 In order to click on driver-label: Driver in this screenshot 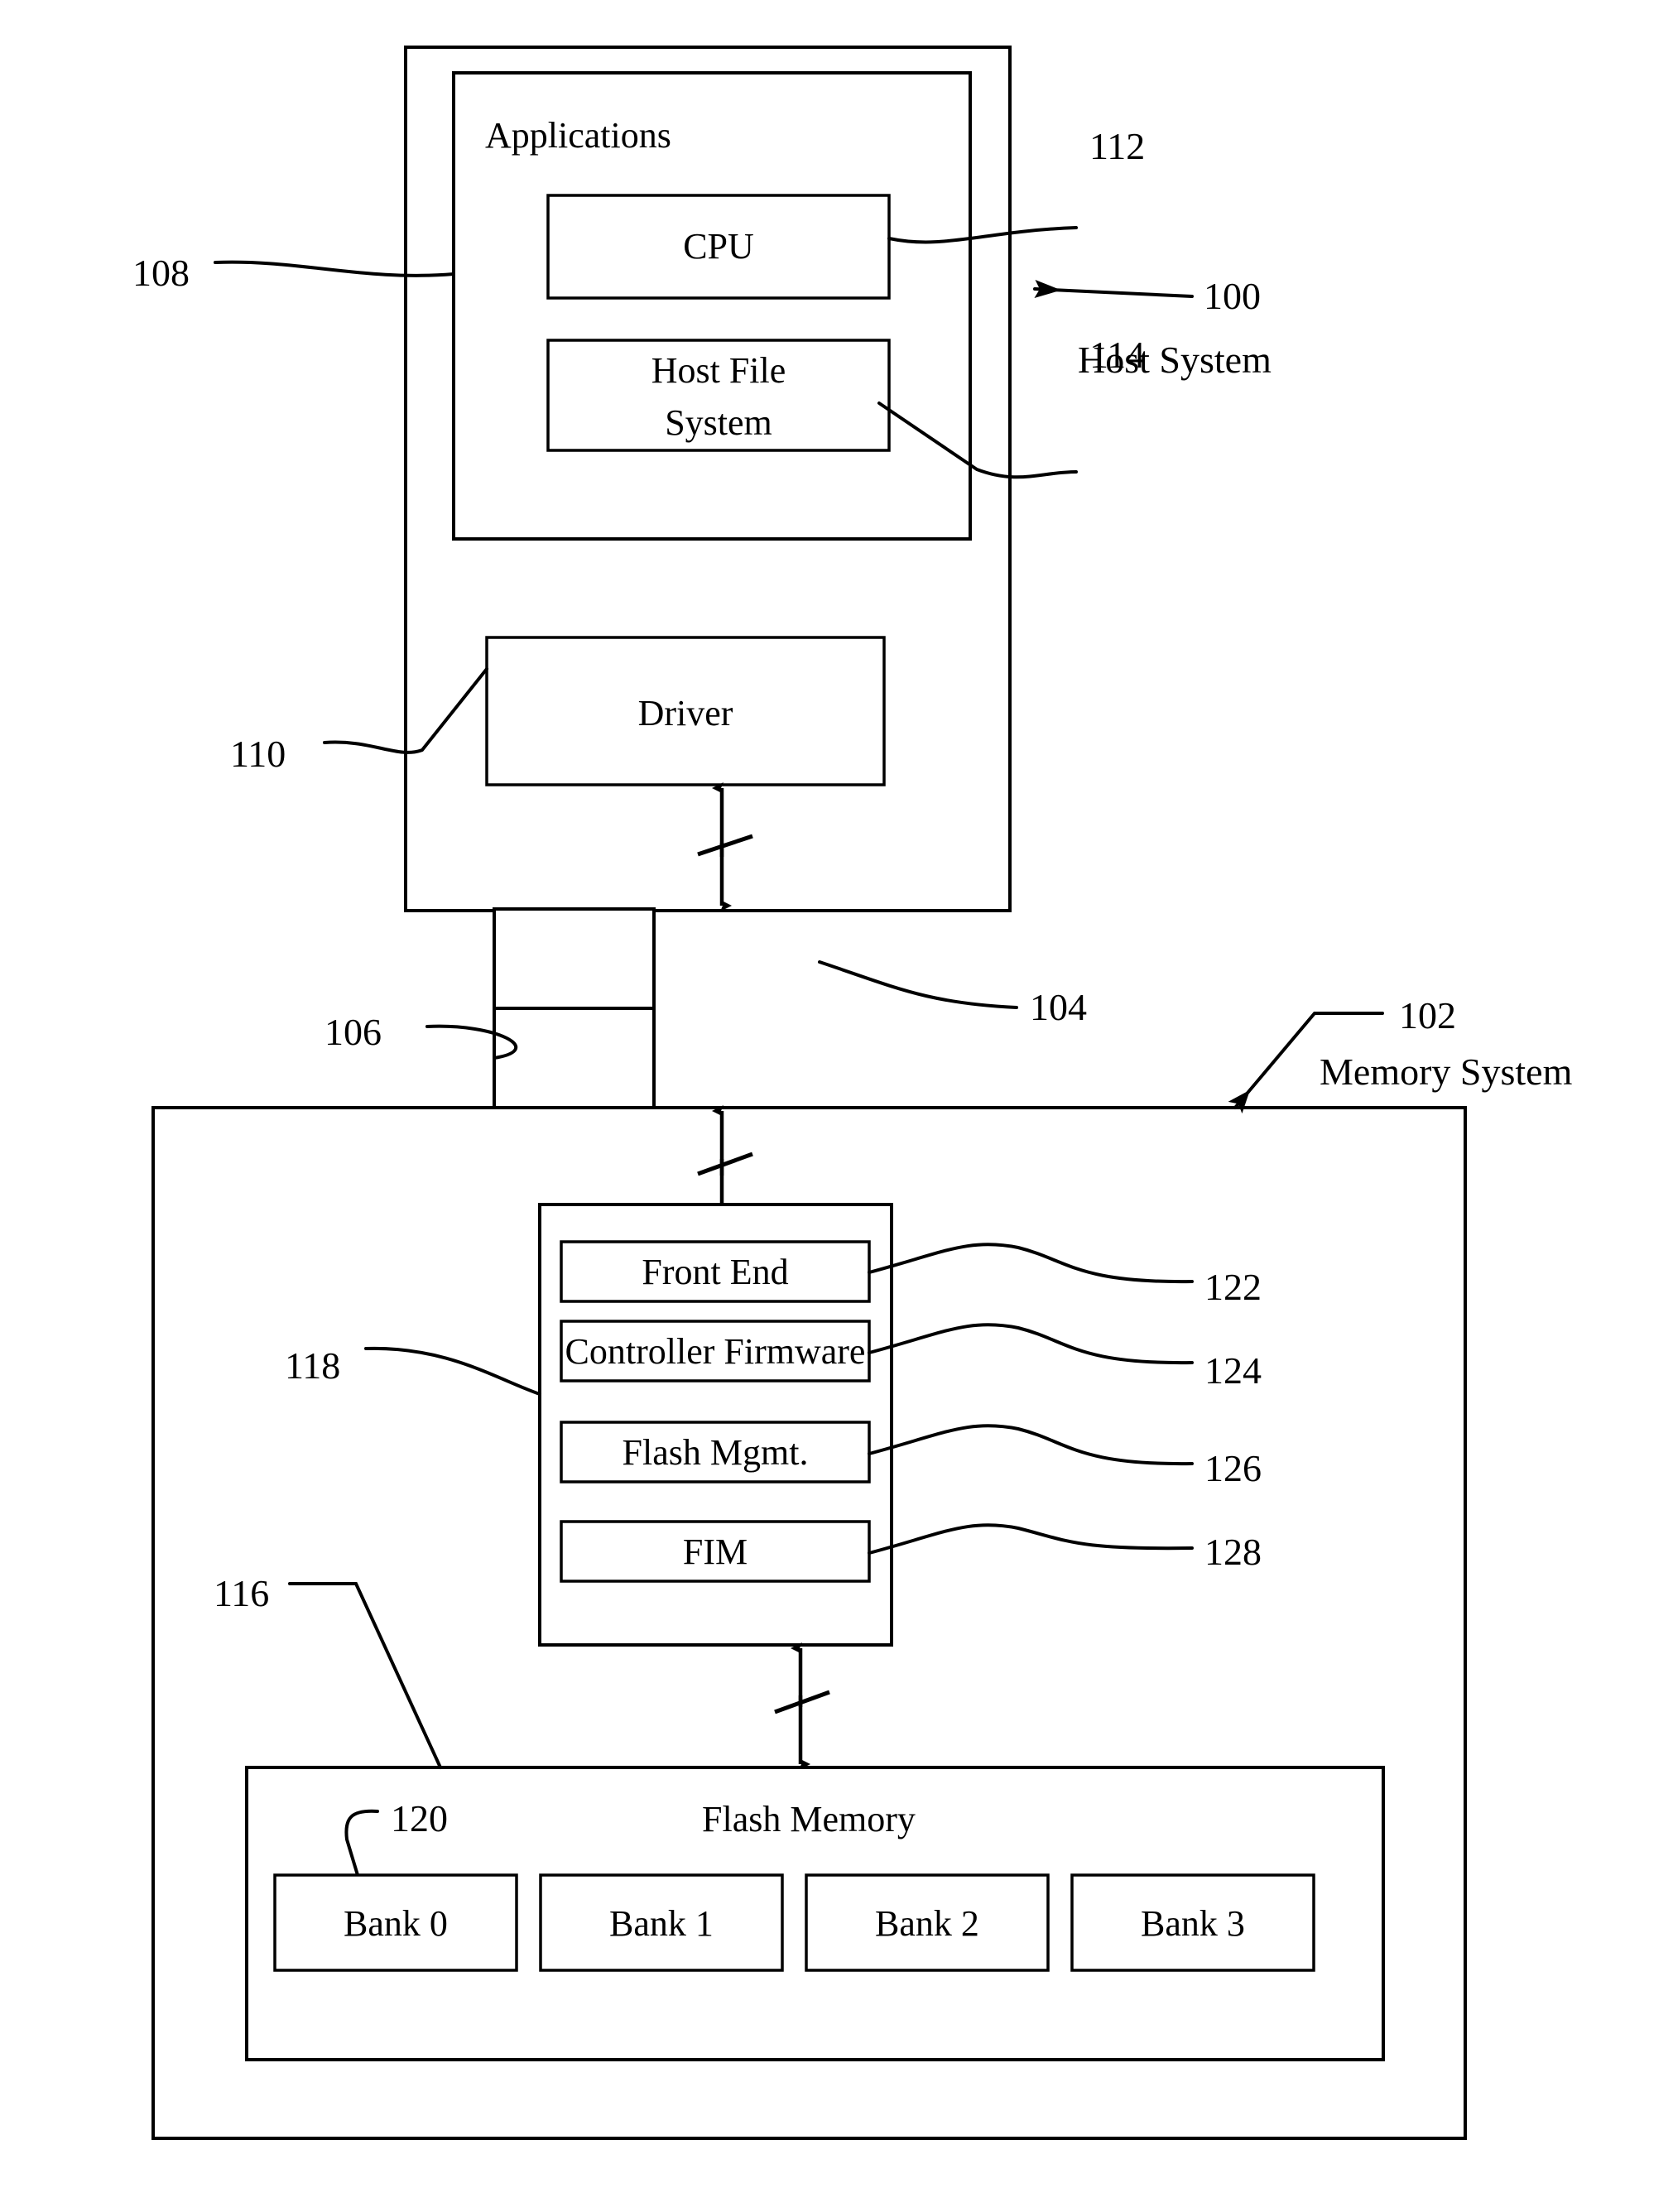, I will do `click(685, 713)`.